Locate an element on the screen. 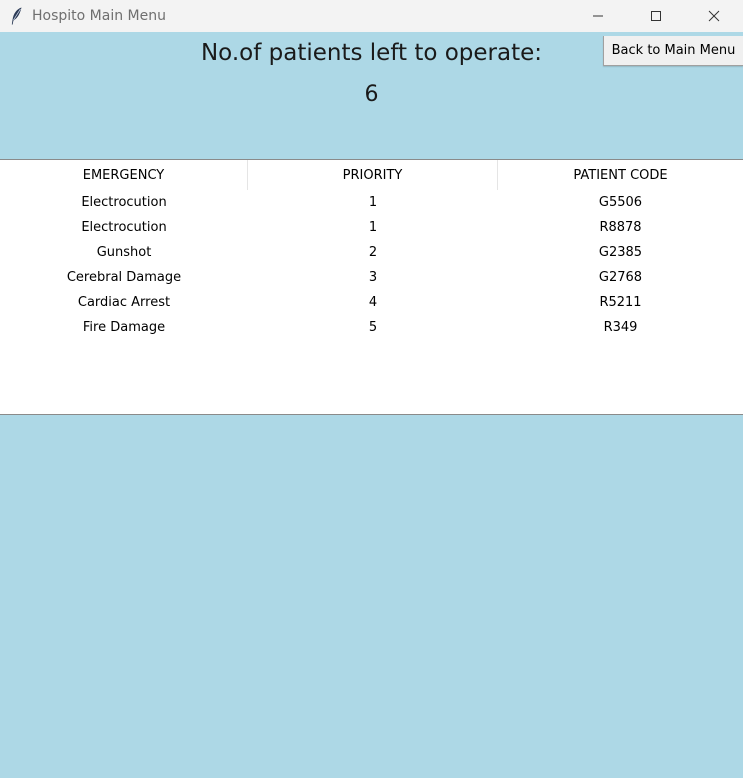 Image resolution: width=743 pixels, height=778 pixels. column-header-priority: PRIORITY is located at coordinates (373, 175).